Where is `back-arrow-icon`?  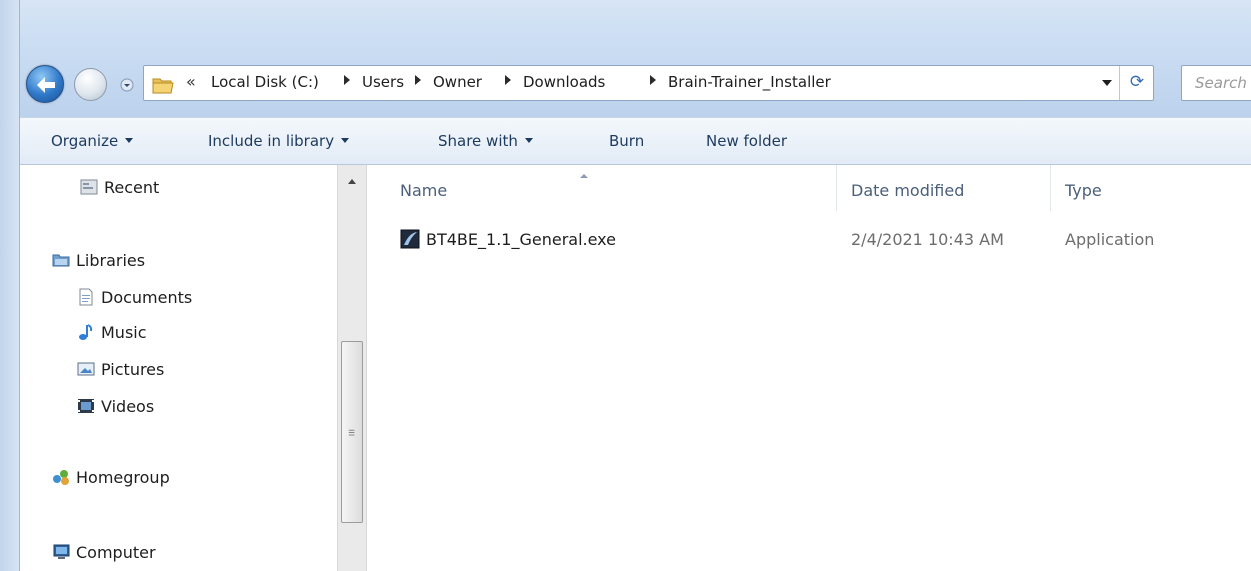
back-arrow-icon is located at coordinates (46, 85).